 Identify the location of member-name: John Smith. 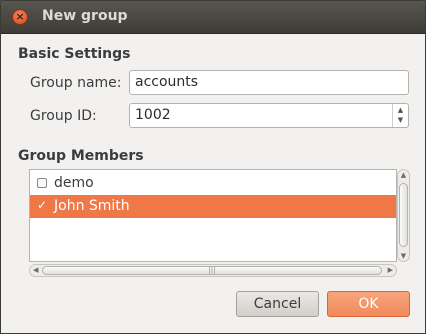
(92, 206).